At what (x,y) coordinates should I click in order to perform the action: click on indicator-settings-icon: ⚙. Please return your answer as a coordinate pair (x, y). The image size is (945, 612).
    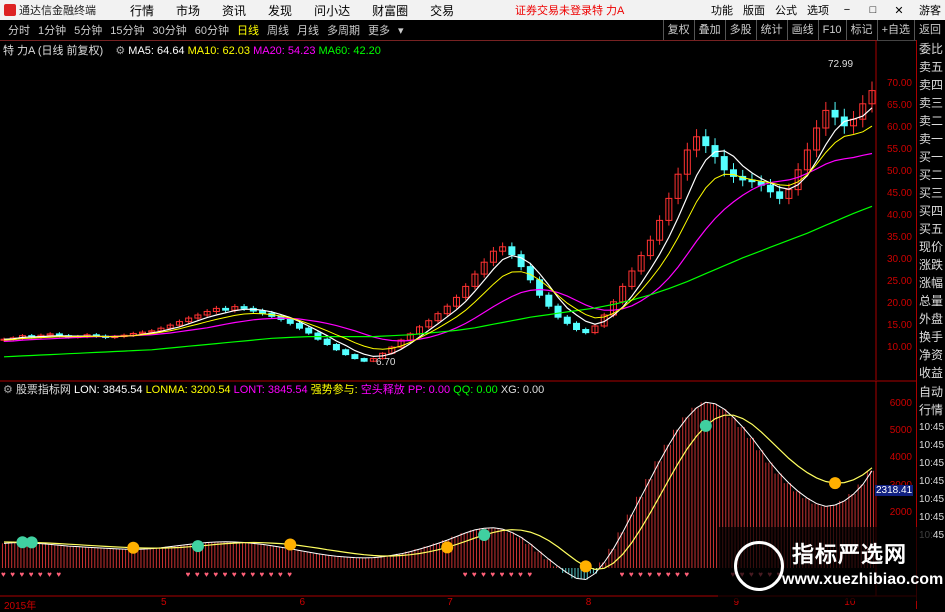
    Looking at the image, I should click on (8, 390).